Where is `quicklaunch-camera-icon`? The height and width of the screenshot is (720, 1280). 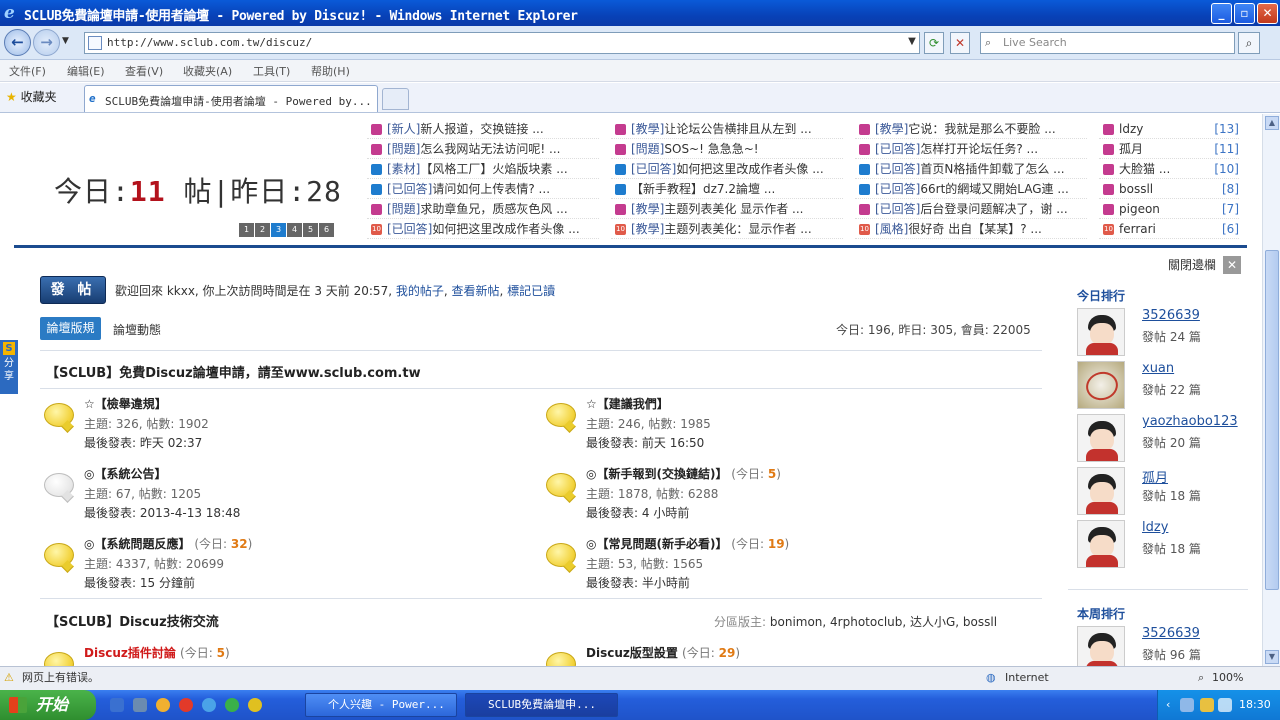
quicklaunch-camera-icon is located at coordinates (140, 705).